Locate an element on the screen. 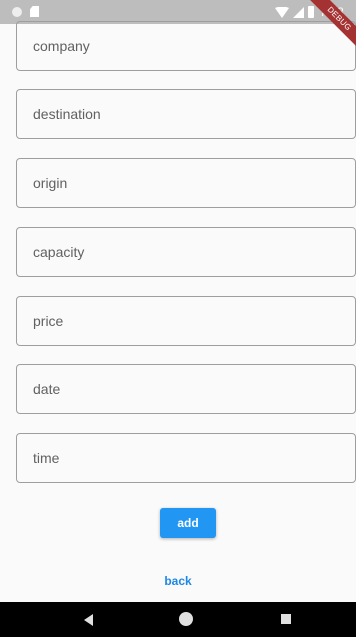 The image size is (356, 637). recents-square-icon is located at coordinates (286, 619).